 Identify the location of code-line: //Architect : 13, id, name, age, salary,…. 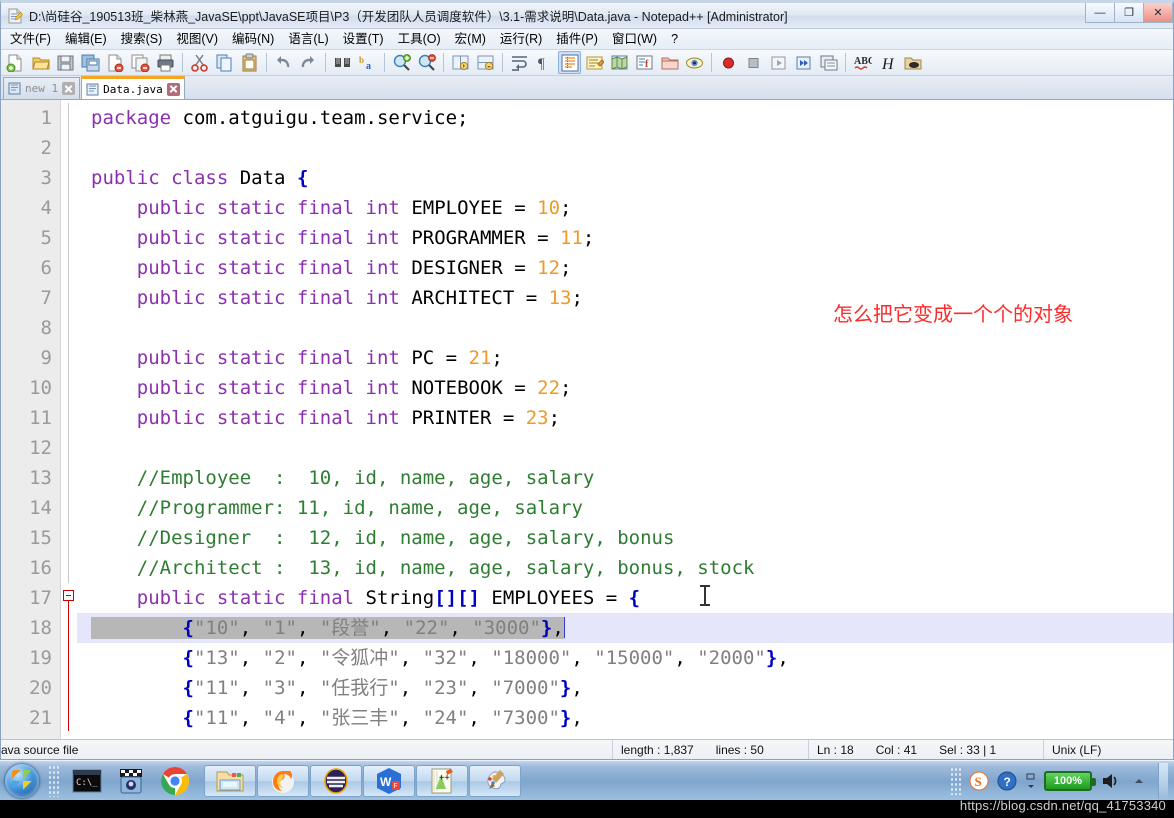
(625, 568).